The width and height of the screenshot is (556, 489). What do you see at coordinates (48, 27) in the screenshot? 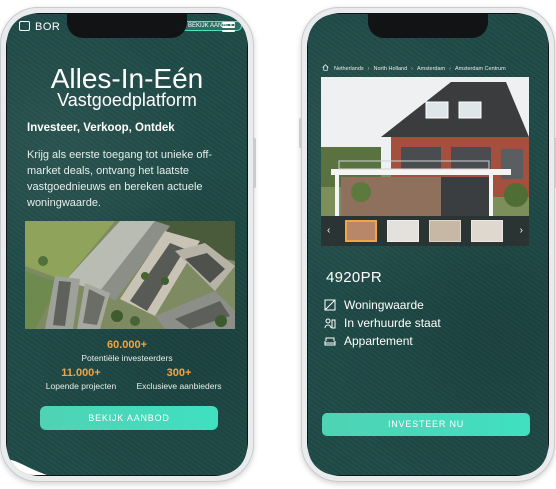
I see `brand-name: BOR` at bounding box center [48, 27].